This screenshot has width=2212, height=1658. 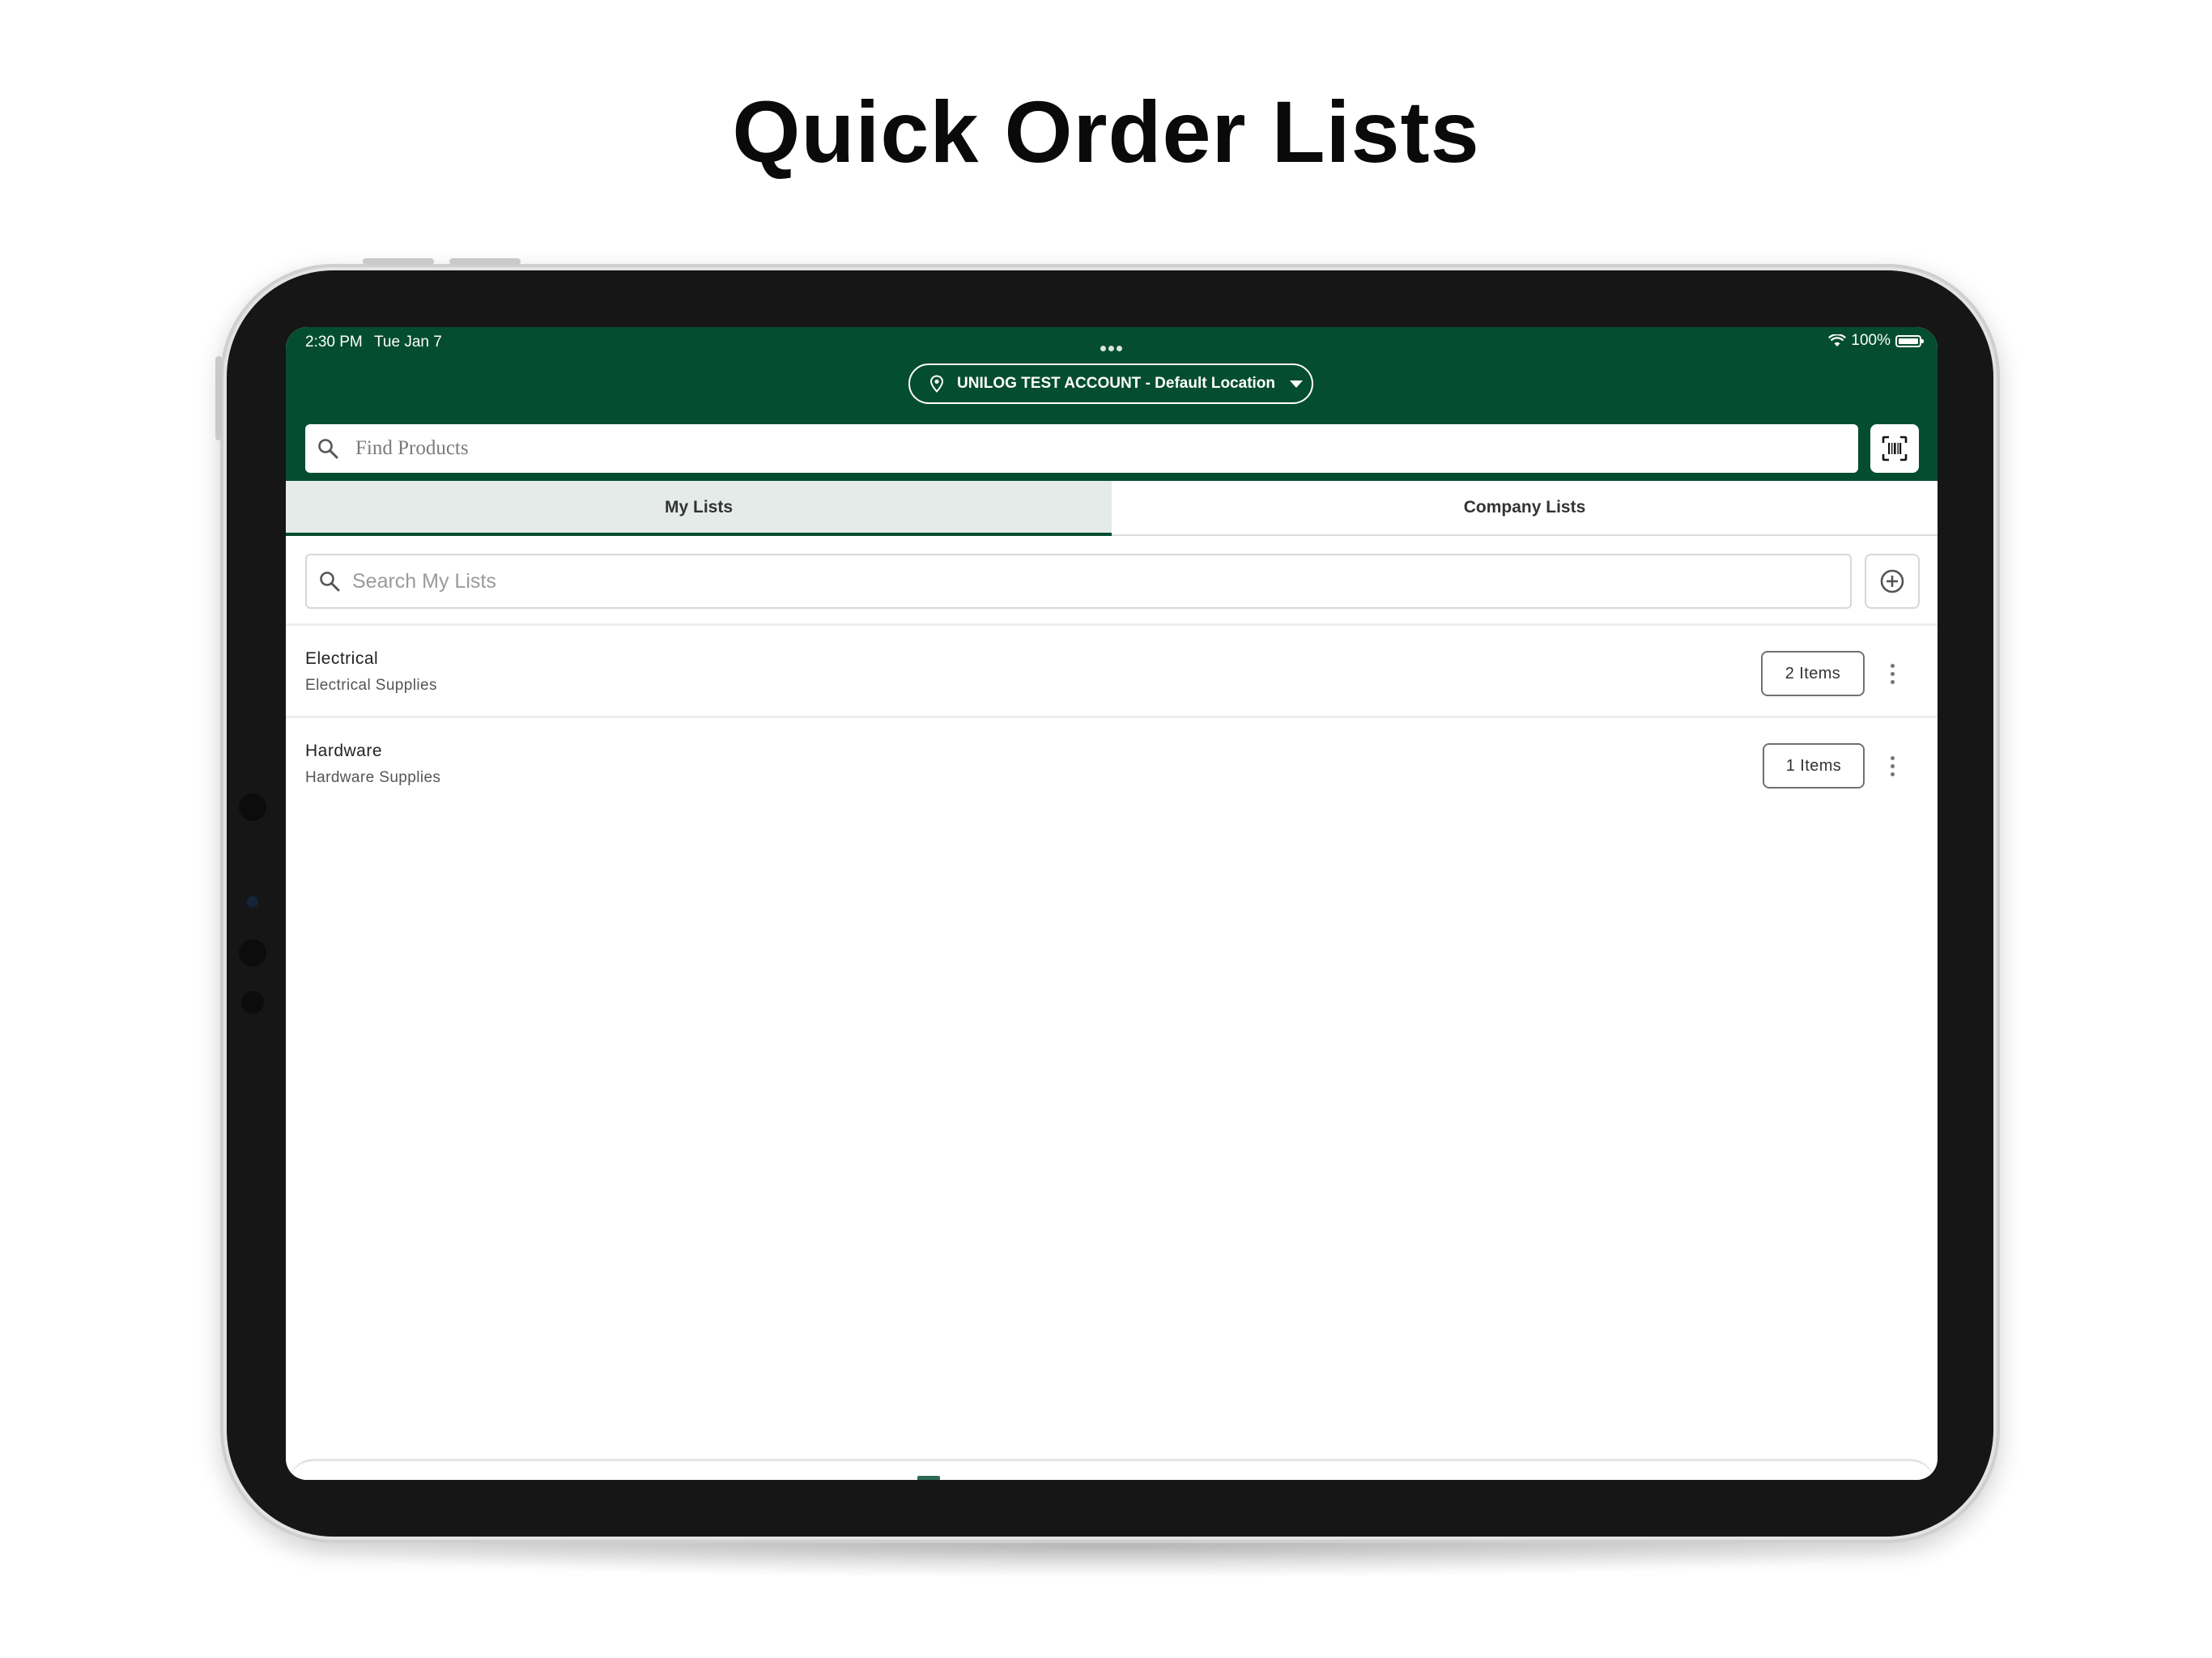 I want to click on tab-company-lists: Company Lists, so click(x=1525, y=507).